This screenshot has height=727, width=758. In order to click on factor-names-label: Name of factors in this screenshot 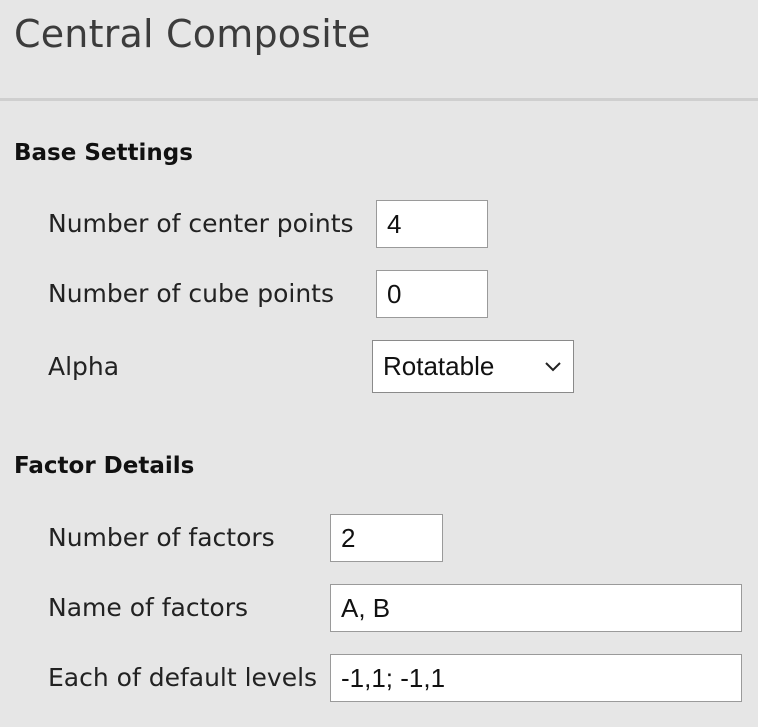, I will do `click(148, 607)`.